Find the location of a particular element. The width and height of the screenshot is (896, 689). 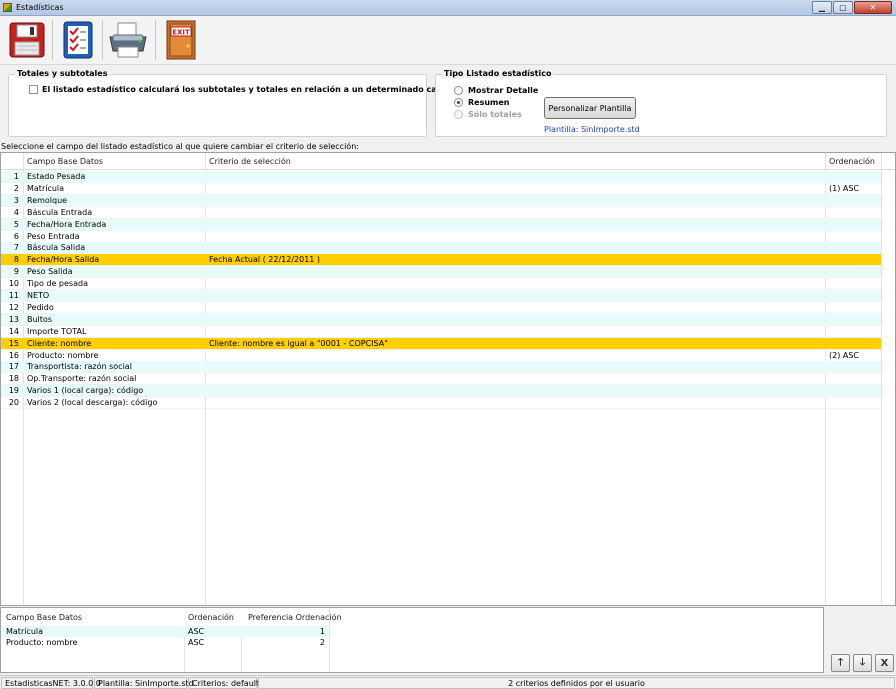

close-window-button: ✕ is located at coordinates (873, 7).